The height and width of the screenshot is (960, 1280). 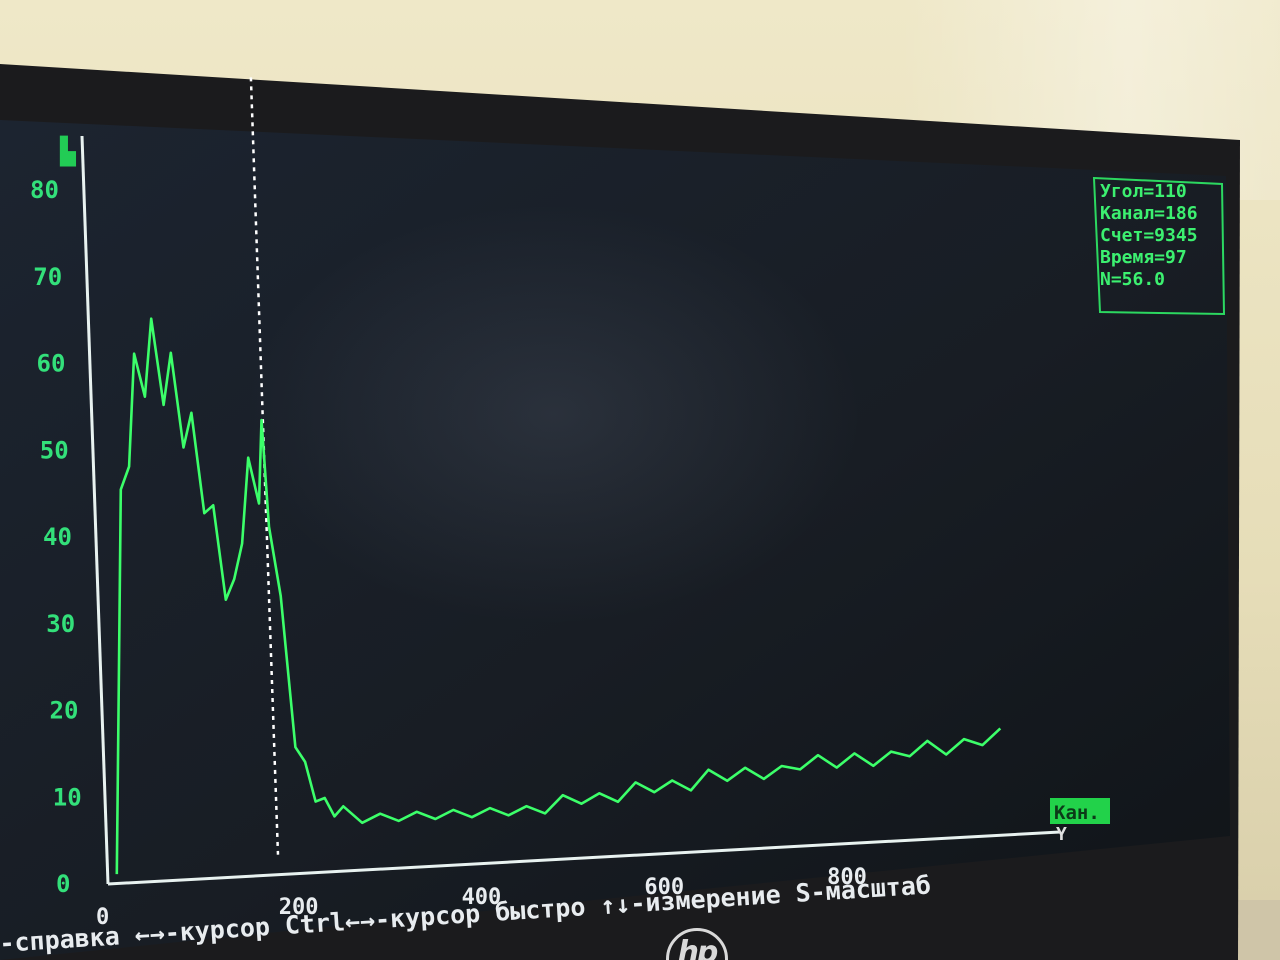 I want to click on top-marker: ▙, so click(x=68, y=151).